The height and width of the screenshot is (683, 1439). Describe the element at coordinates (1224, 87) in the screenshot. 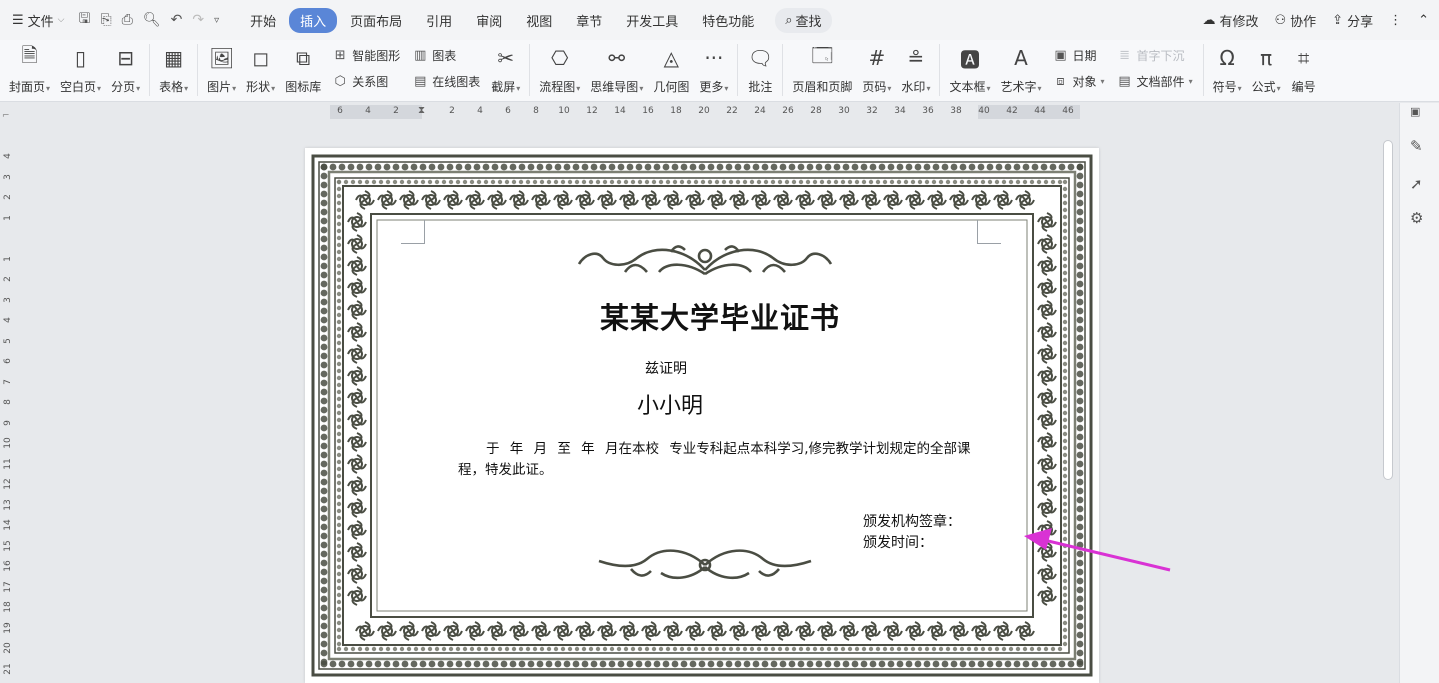

I see `symbol-label: 符号` at that location.